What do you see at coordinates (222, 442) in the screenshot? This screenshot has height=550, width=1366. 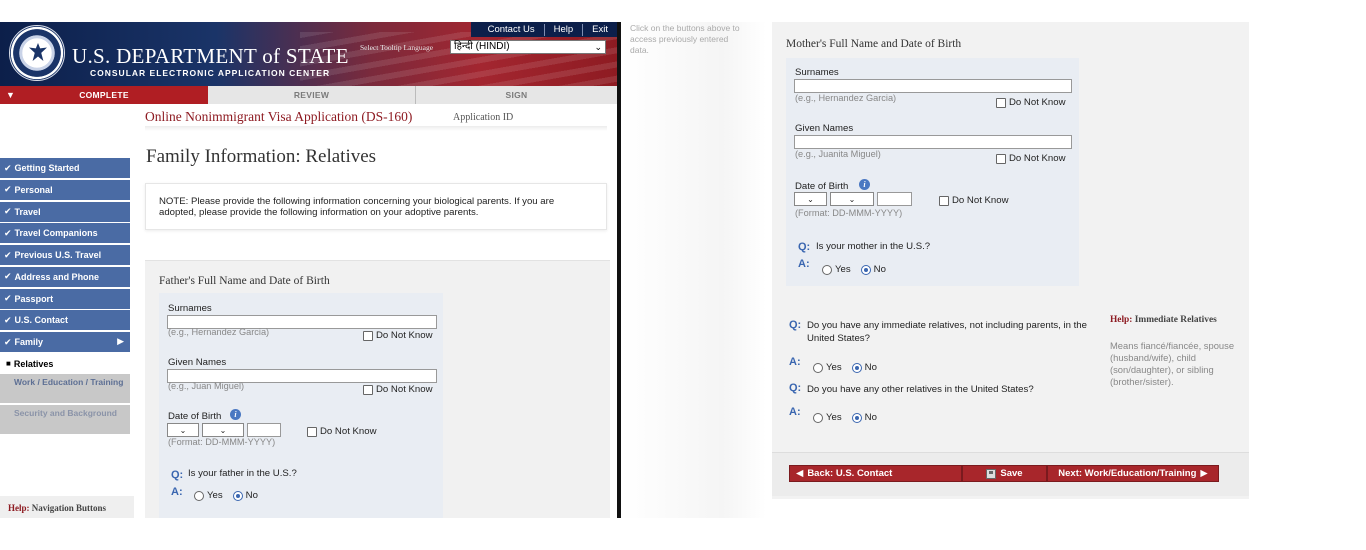 I see `father-dob-format-hint: (Format: DD-MMM-YYYY)` at bounding box center [222, 442].